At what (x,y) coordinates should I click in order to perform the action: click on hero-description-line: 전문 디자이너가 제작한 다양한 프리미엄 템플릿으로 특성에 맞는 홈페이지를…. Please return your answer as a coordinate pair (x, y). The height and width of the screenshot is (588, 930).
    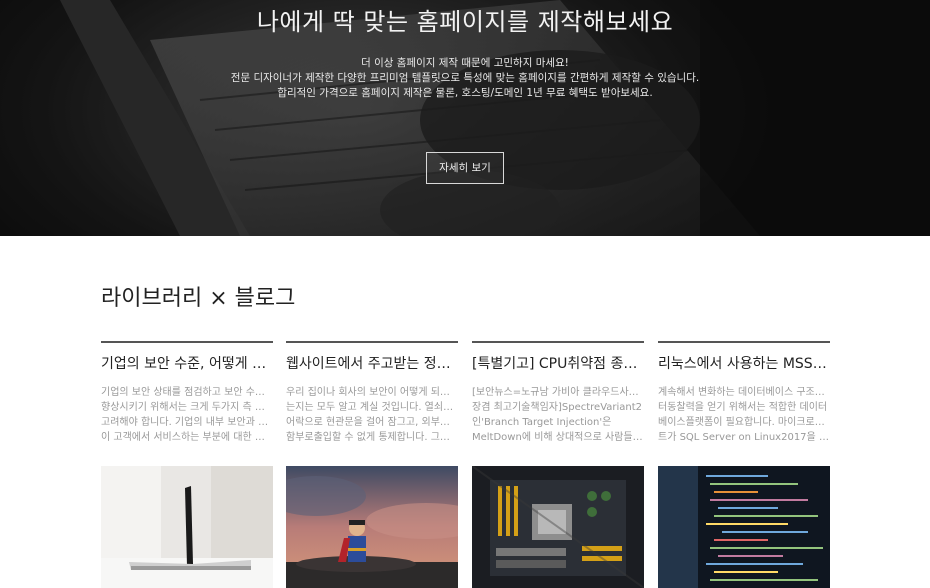
    Looking at the image, I should click on (465, 78).